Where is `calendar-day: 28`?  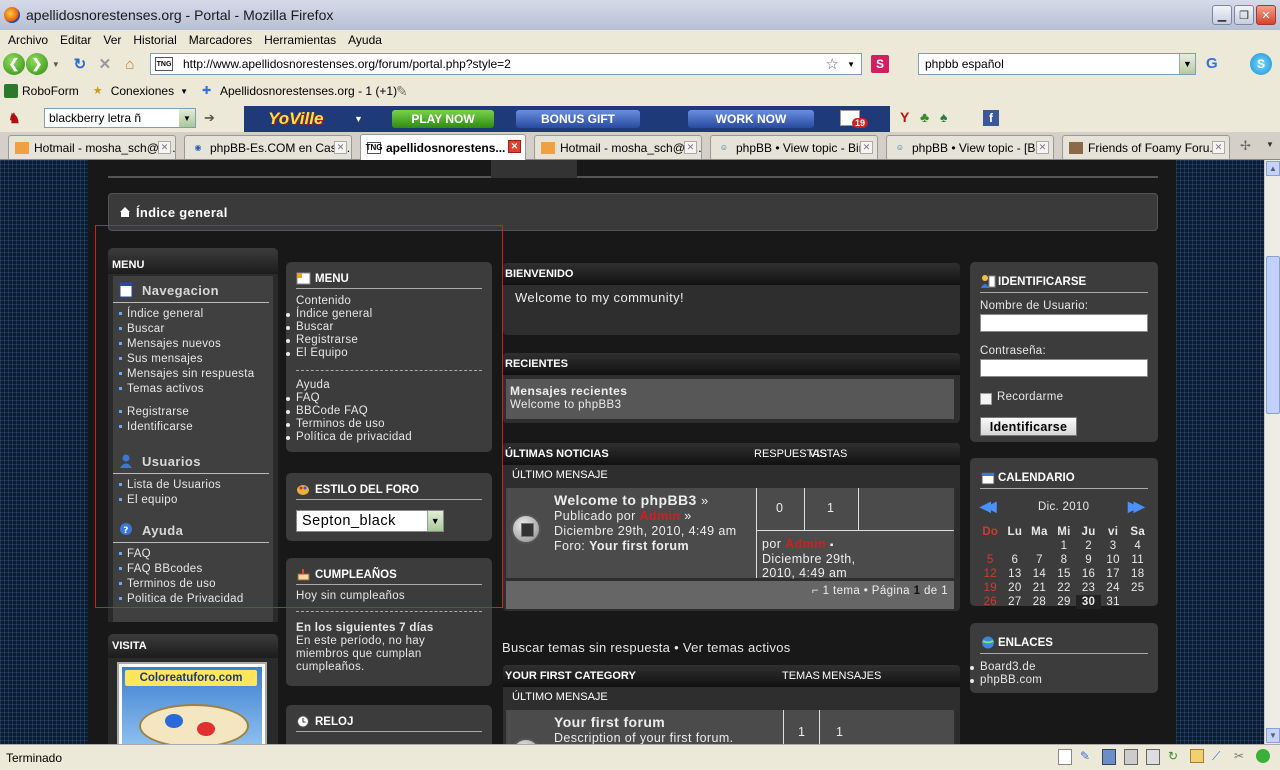 calendar-day: 28 is located at coordinates (1039, 602).